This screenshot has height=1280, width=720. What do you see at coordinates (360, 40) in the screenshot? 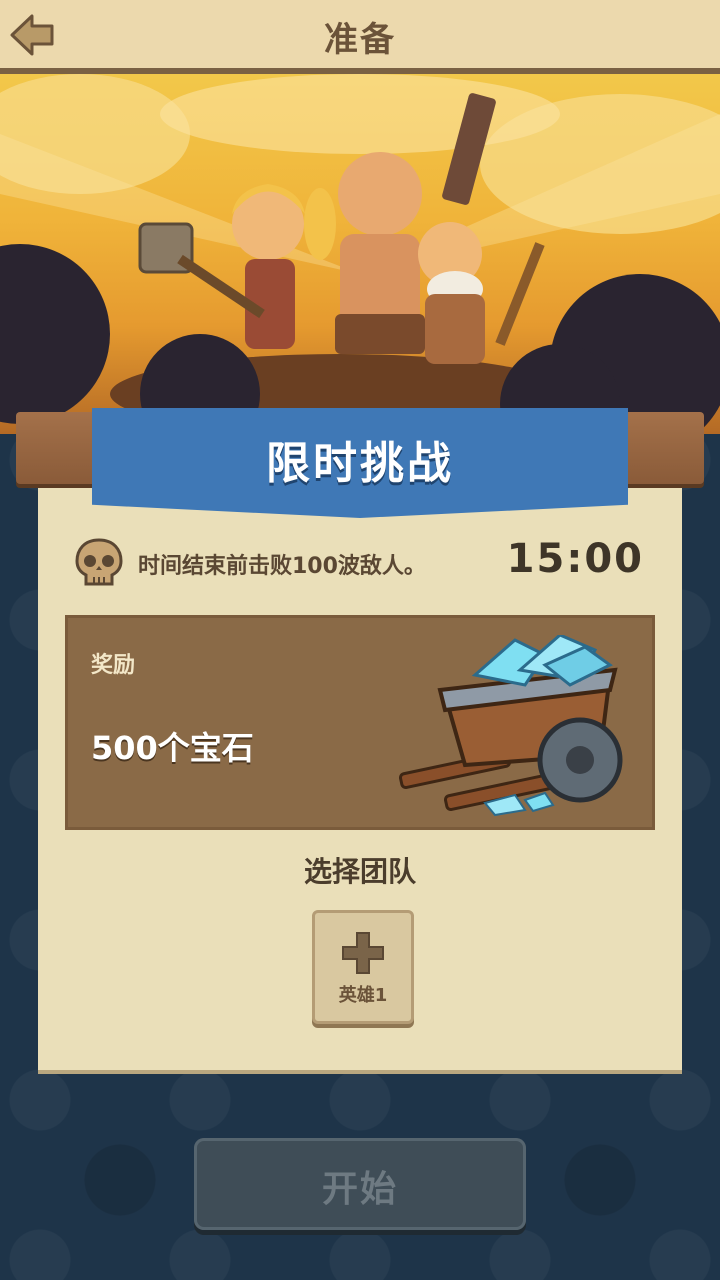
I see `page-title: 准备` at bounding box center [360, 40].